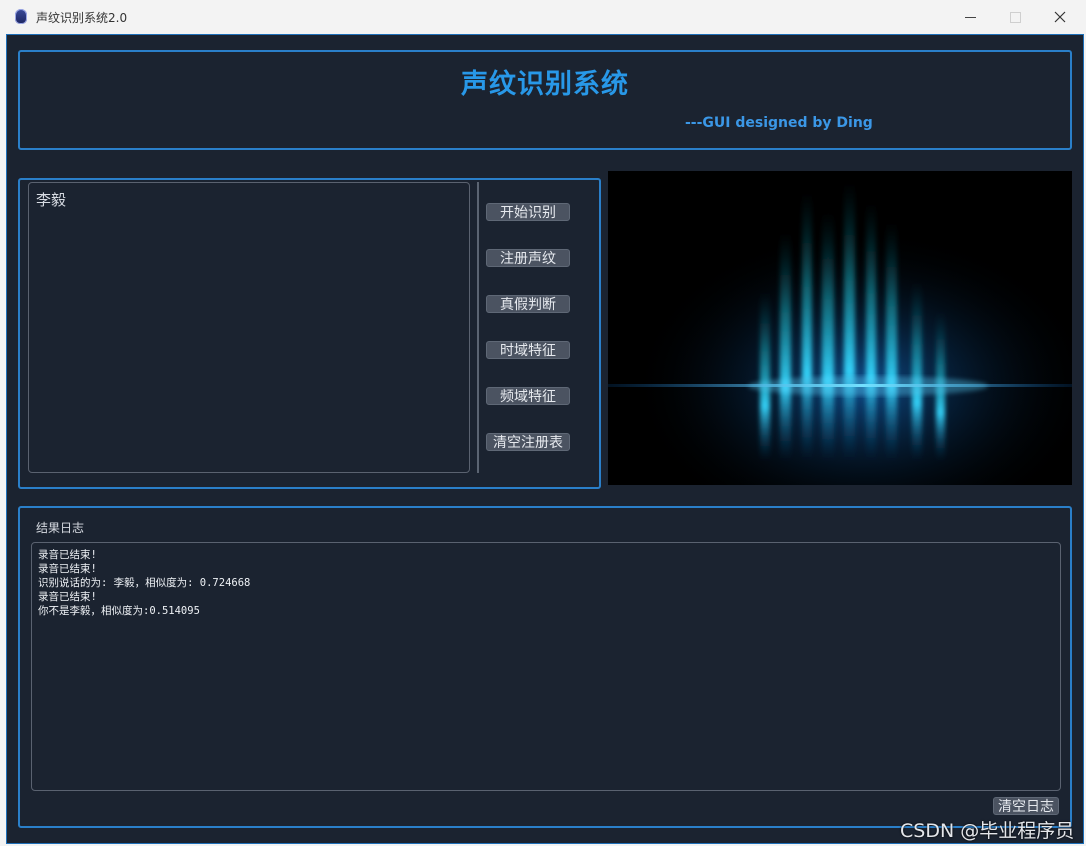  What do you see at coordinates (144, 583) in the screenshot?
I see `log-line: 识别说话的为: 李毅，相似度为: 0.724668` at bounding box center [144, 583].